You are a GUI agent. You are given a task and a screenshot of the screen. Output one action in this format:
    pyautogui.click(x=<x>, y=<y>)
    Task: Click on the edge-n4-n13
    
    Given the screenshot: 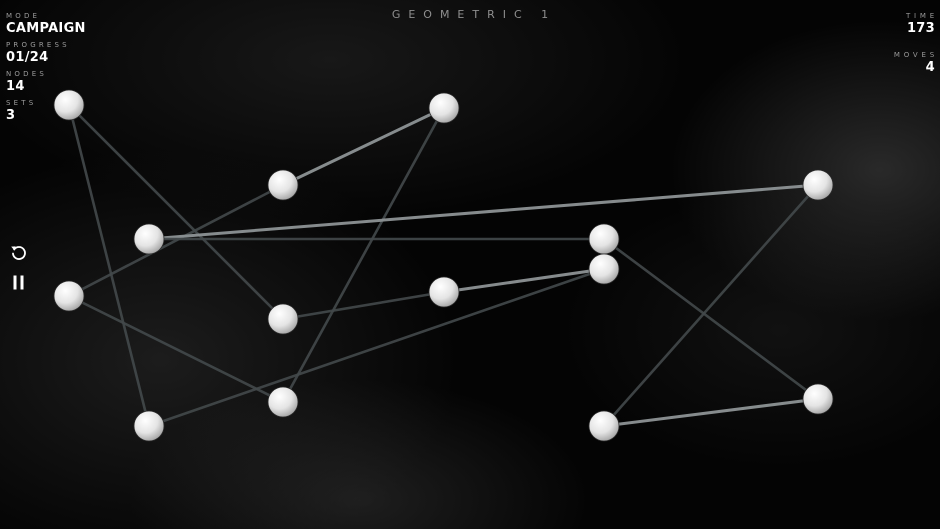 What is the action you would take?
    pyautogui.click(x=711, y=305)
    